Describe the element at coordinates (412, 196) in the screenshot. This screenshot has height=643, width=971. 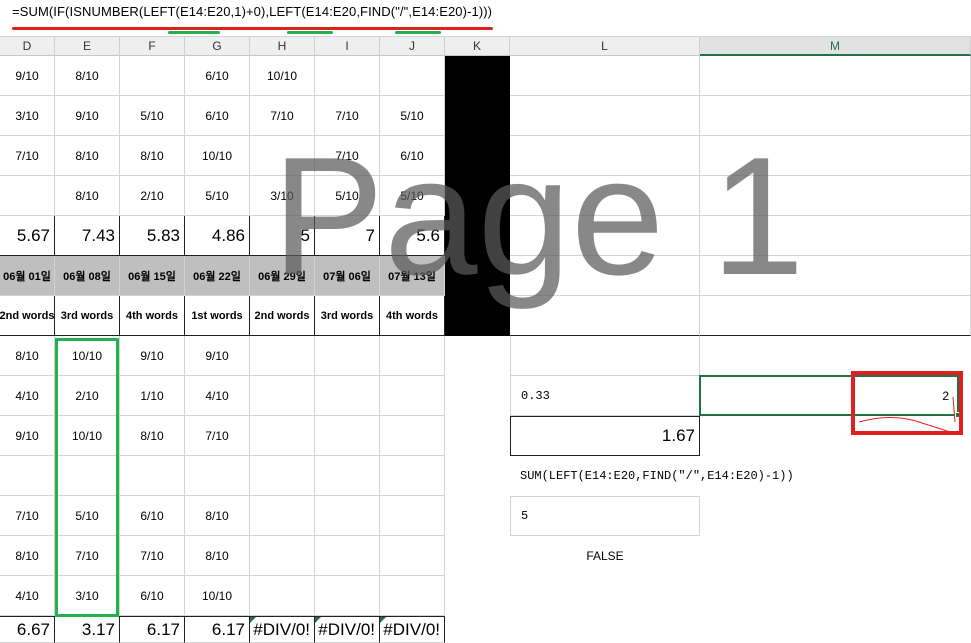
I see `cell-j-top-3: 5/10` at that location.